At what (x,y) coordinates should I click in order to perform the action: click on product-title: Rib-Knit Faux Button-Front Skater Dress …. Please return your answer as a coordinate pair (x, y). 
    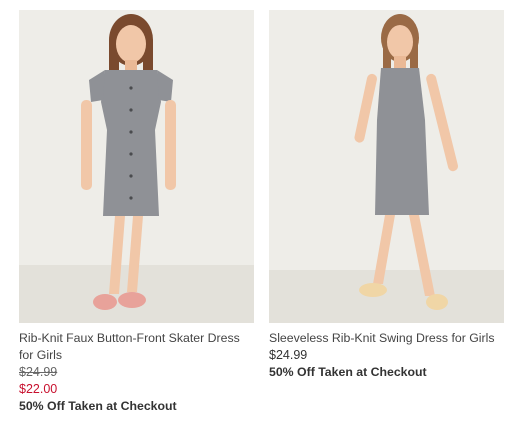
    Looking at the image, I should click on (136, 347).